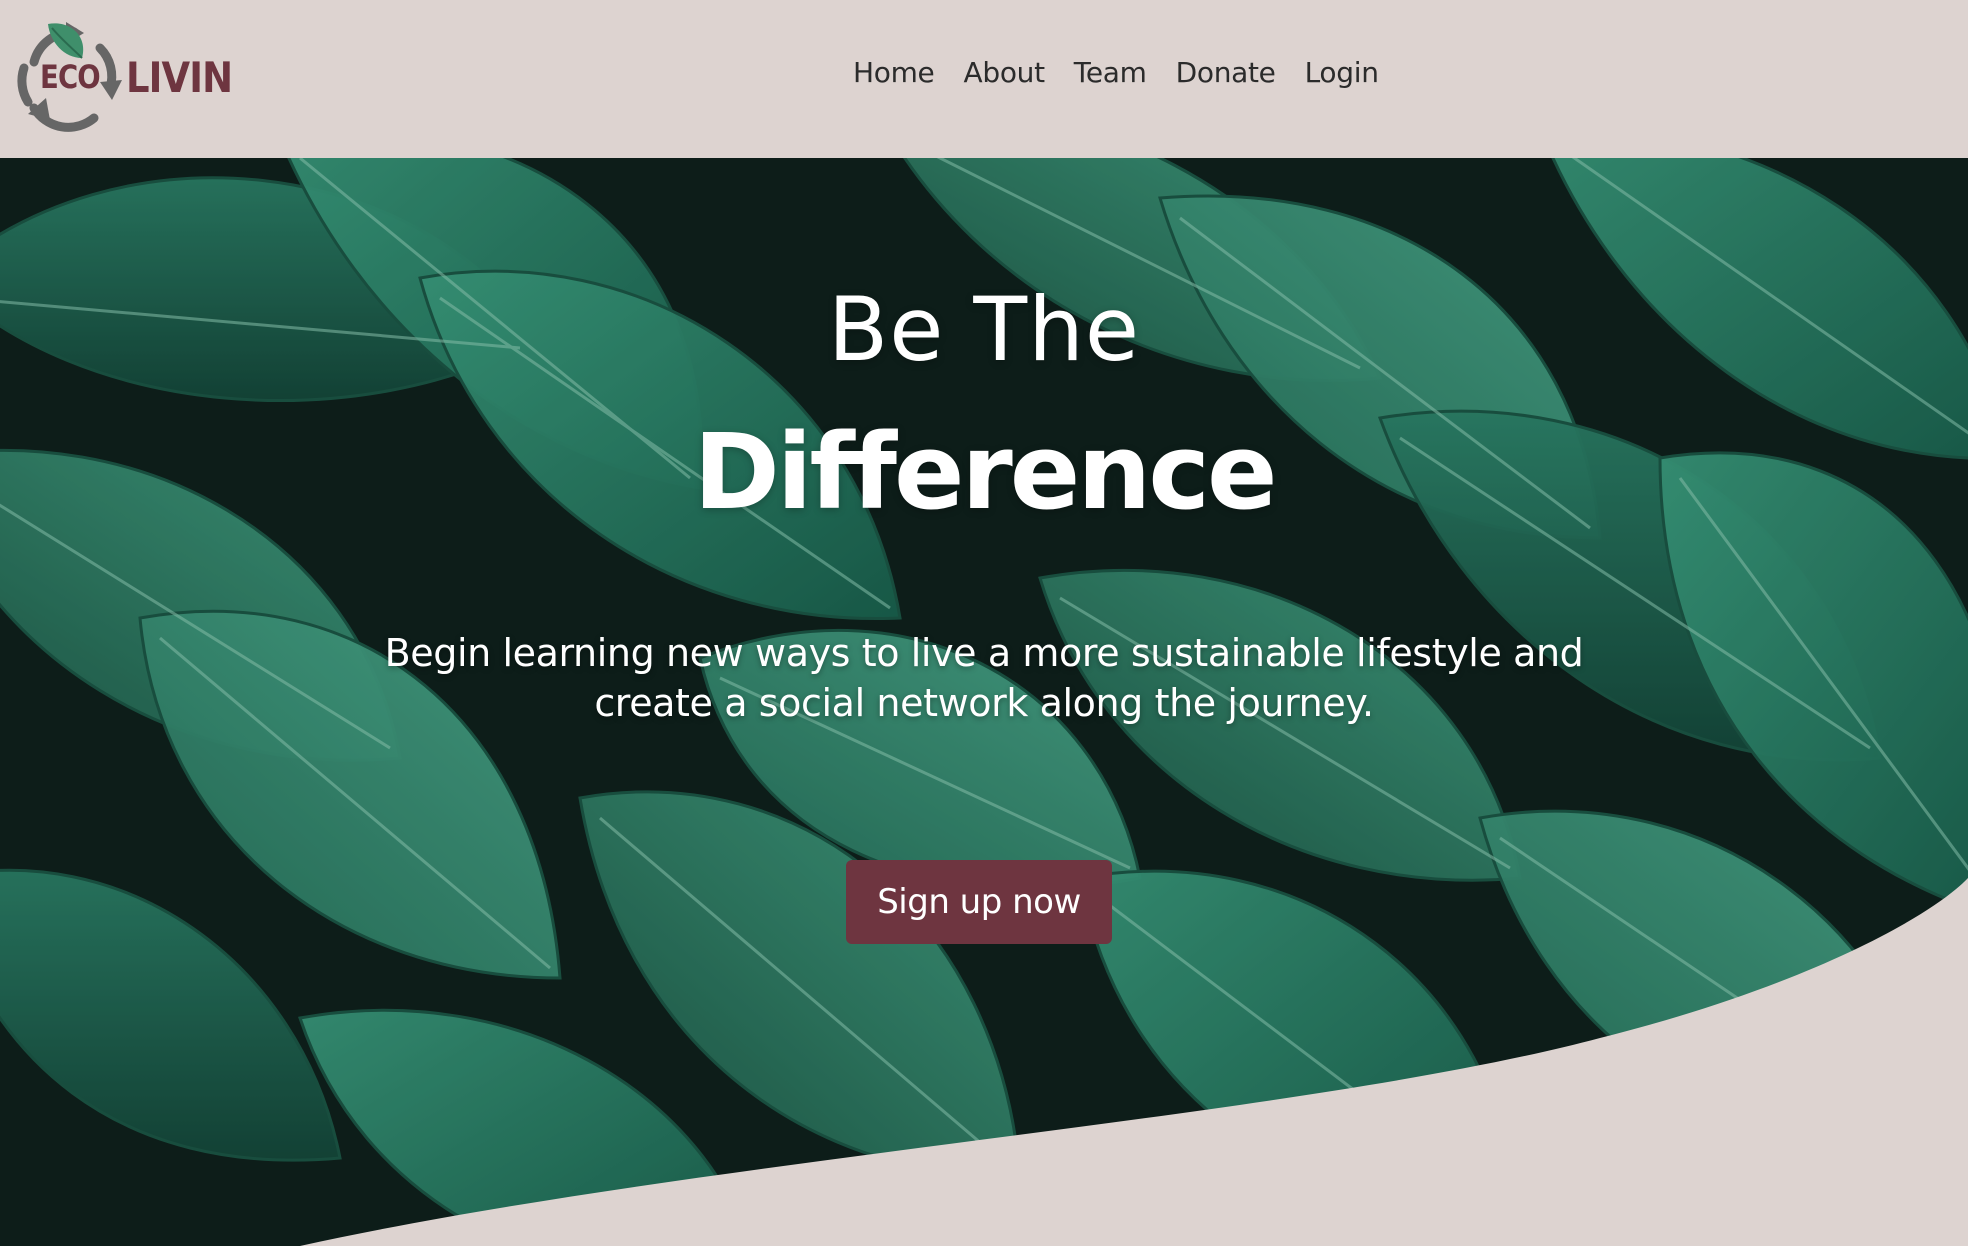  Describe the element at coordinates (1226, 72) in the screenshot. I see `nav-donate: Donate` at that location.